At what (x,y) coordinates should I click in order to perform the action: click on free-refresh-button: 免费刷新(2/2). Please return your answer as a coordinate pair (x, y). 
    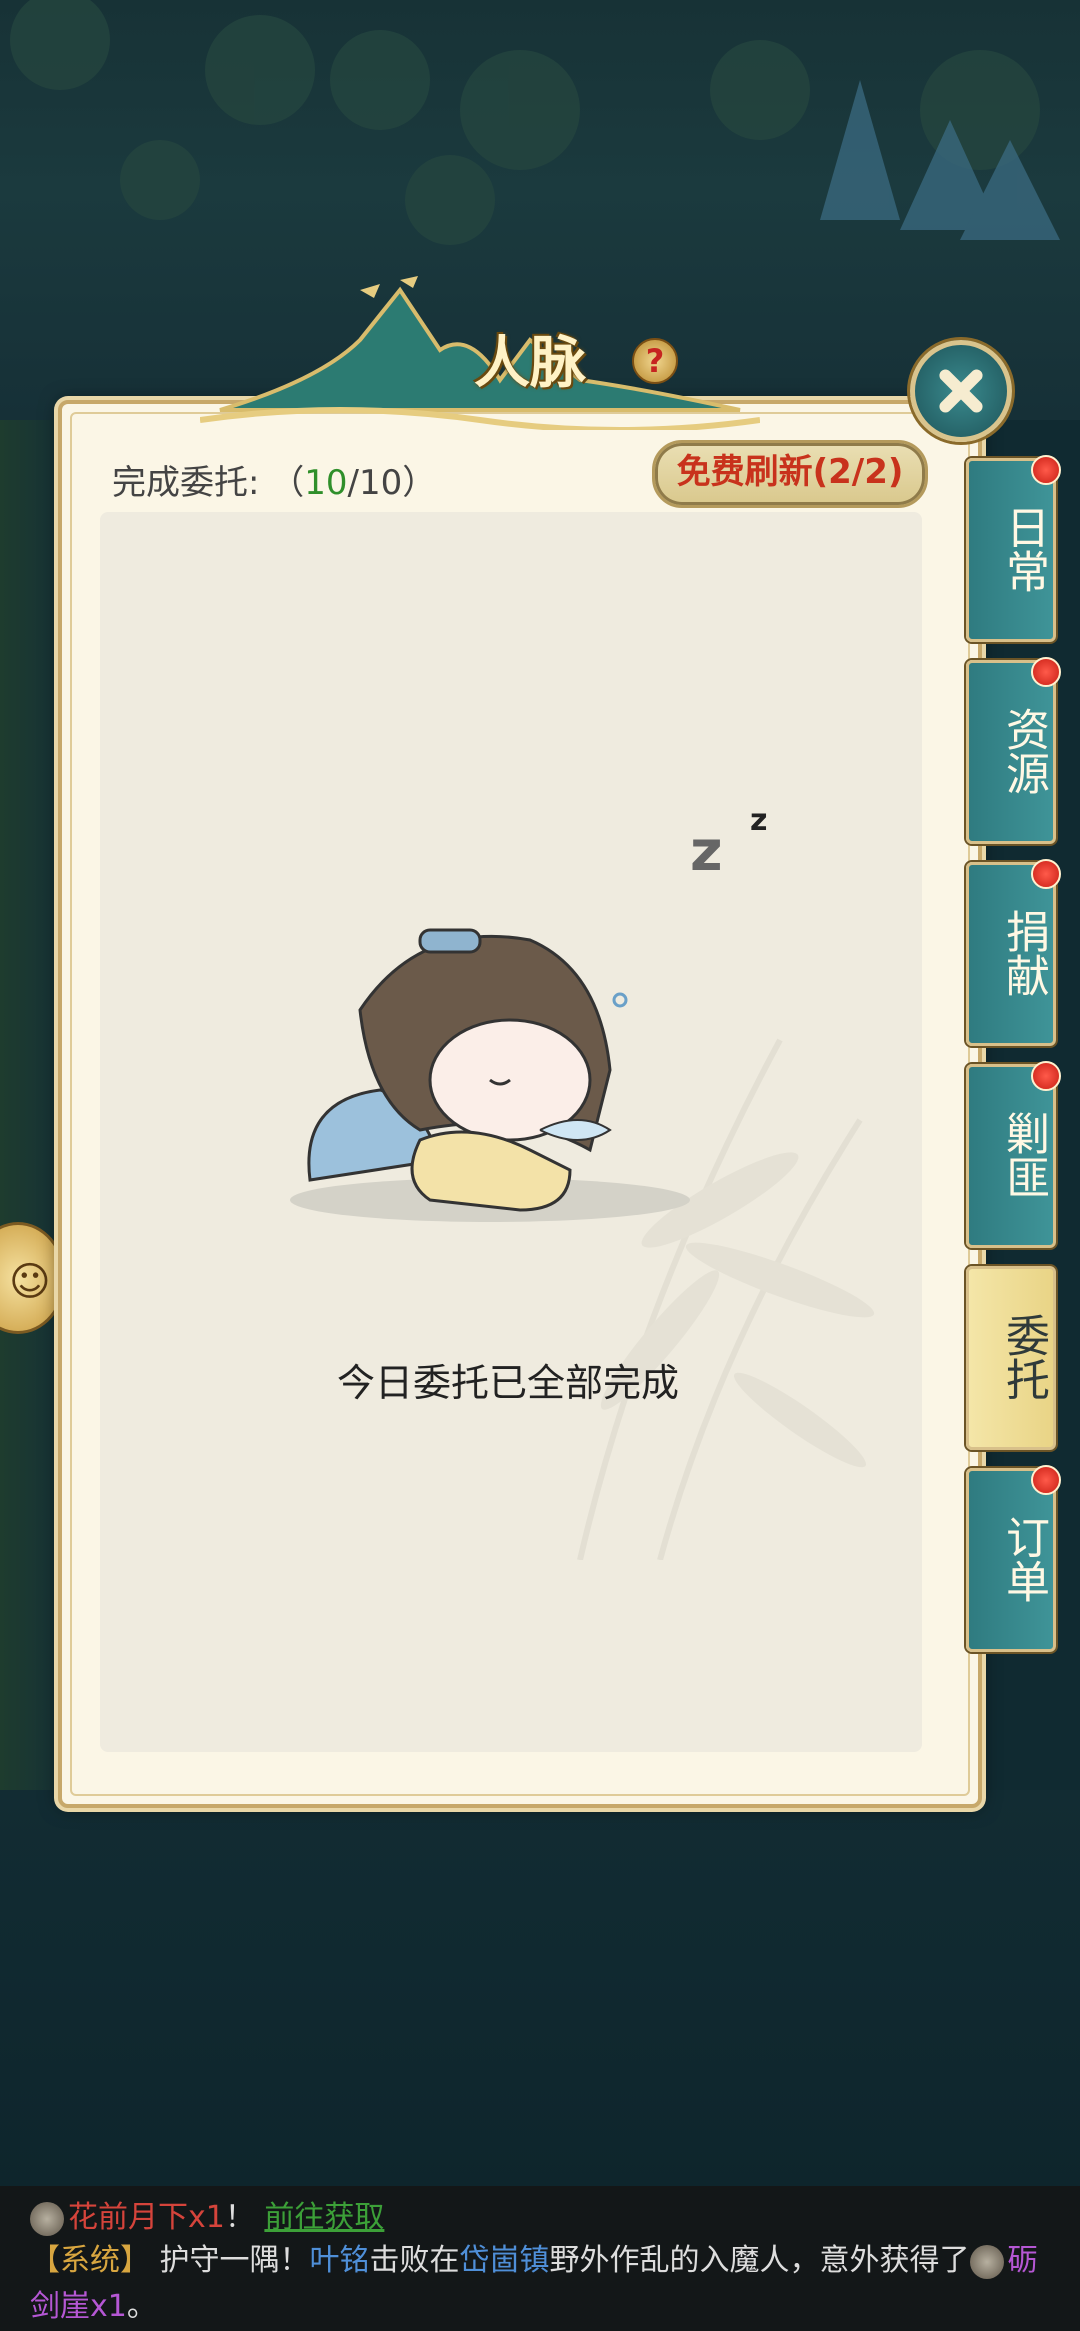
    Looking at the image, I should click on (790, 474).